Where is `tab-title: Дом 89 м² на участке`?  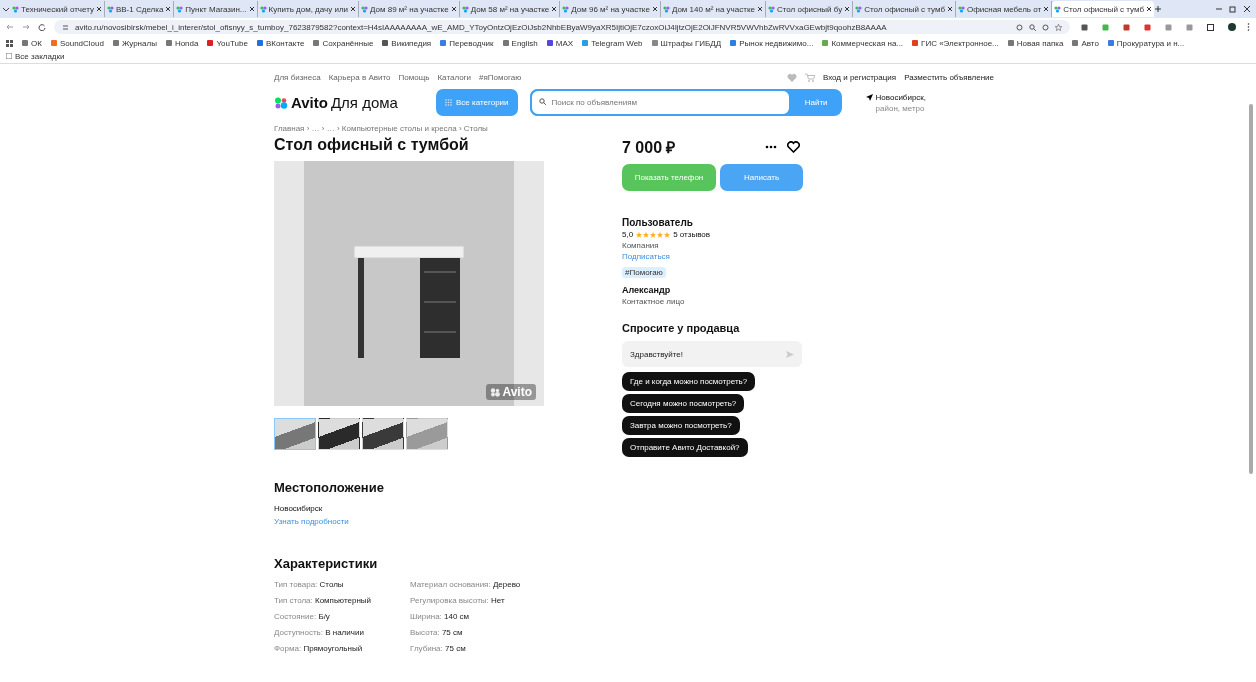 tab-title: Дом 89 м² на участке is located at coordinates (409, 9).